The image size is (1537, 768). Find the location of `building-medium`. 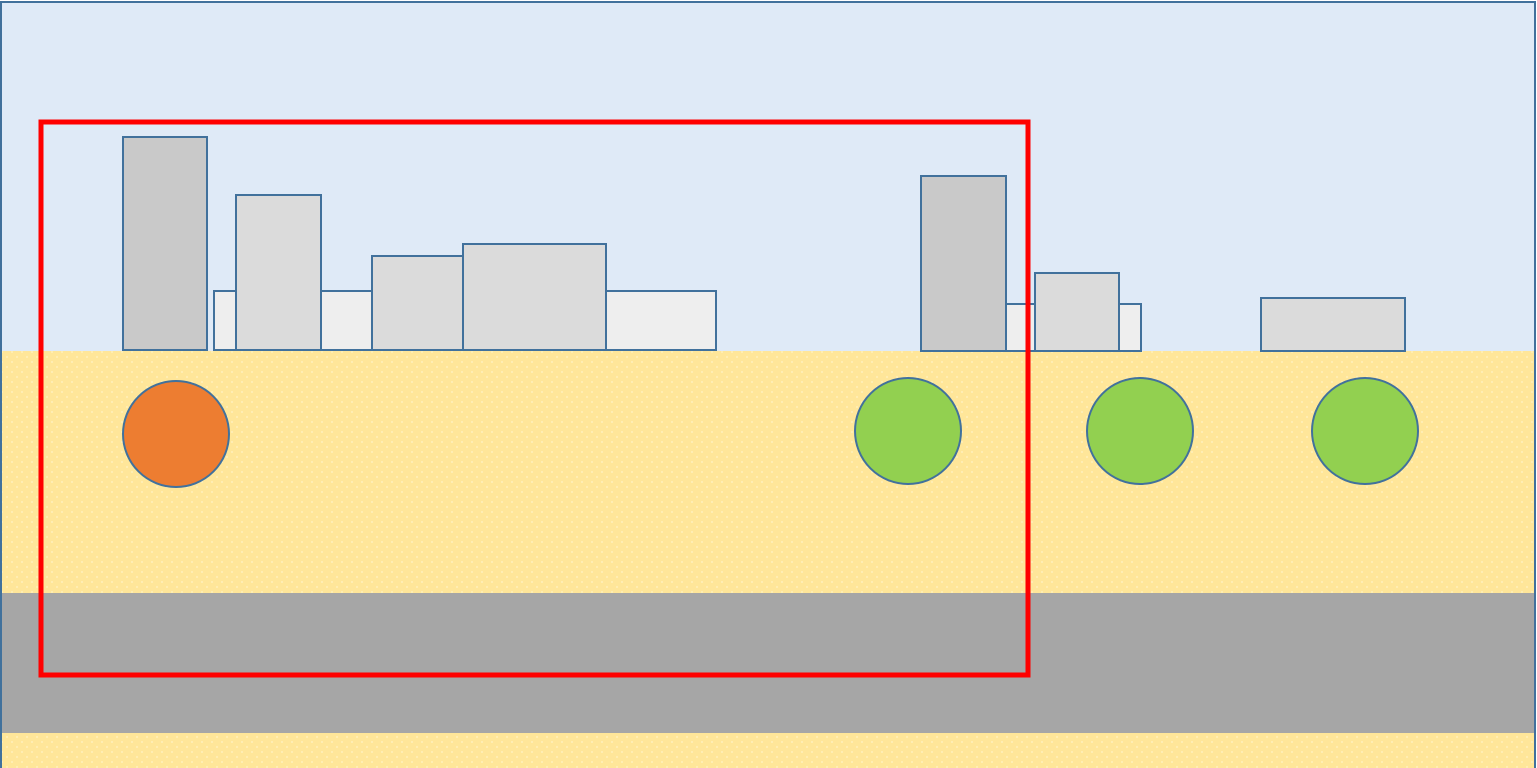

building-medium is located at coordinates (278, 272).